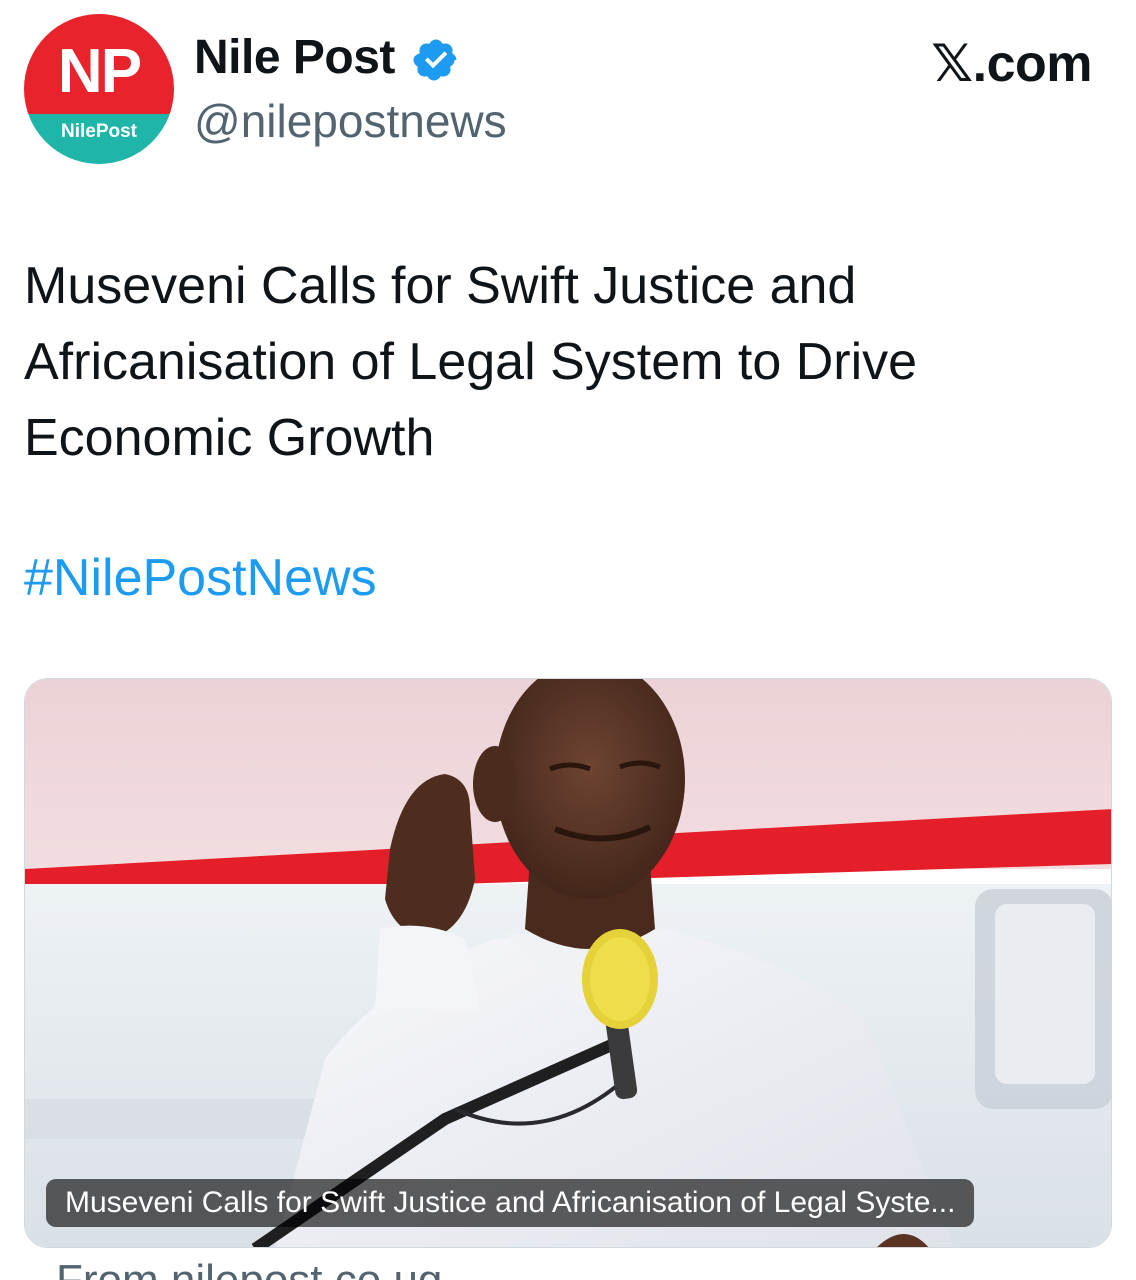 This screenshot has width=1136, height=1280. Describe the element at coordinates (200, 578) in the screenshot. I see `hashtag-link: #NilePostNews` at that location.